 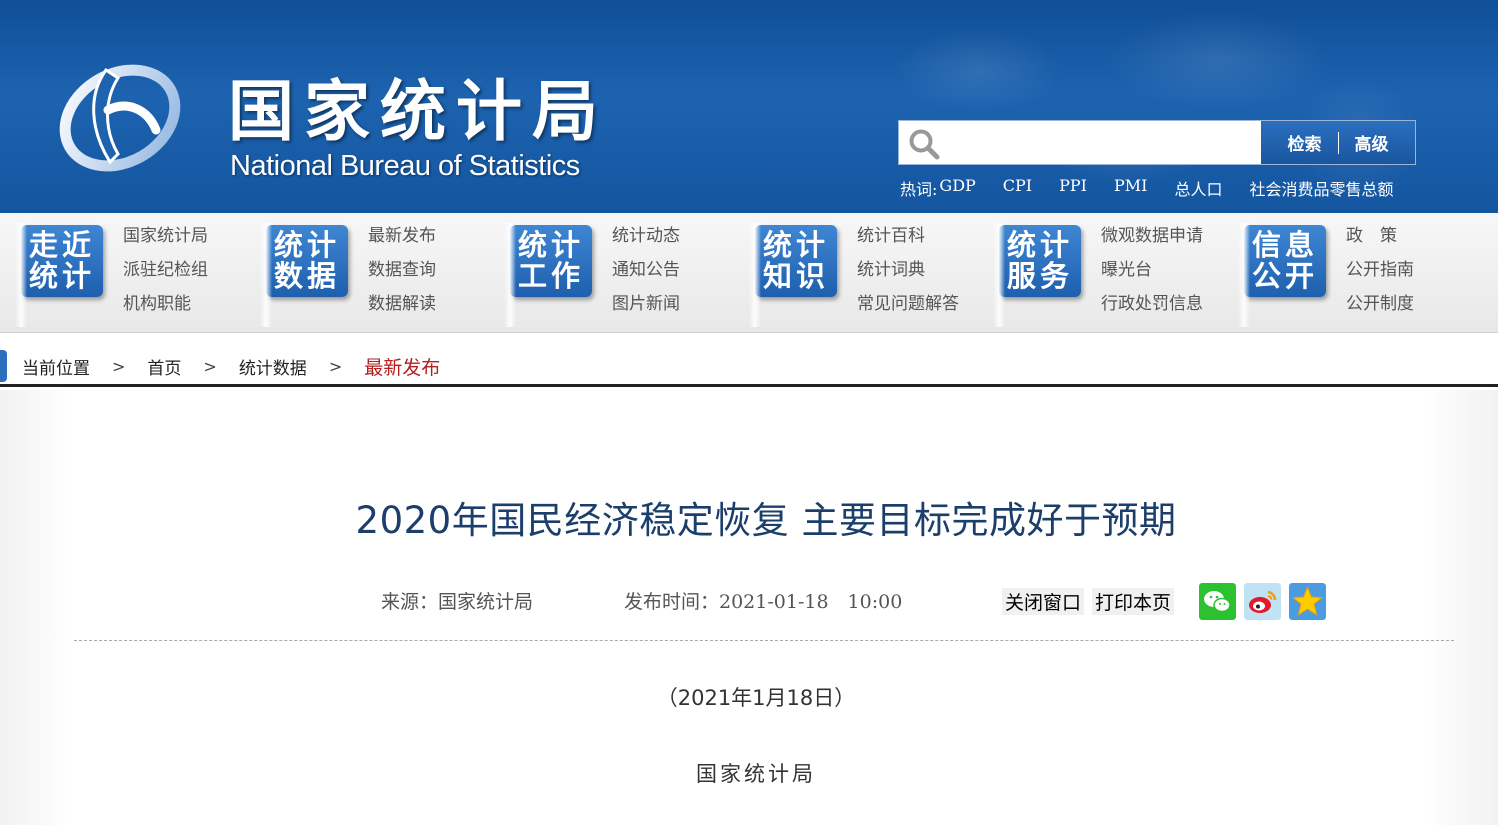 I want to click on search-input, so click(x=1101, y=143).